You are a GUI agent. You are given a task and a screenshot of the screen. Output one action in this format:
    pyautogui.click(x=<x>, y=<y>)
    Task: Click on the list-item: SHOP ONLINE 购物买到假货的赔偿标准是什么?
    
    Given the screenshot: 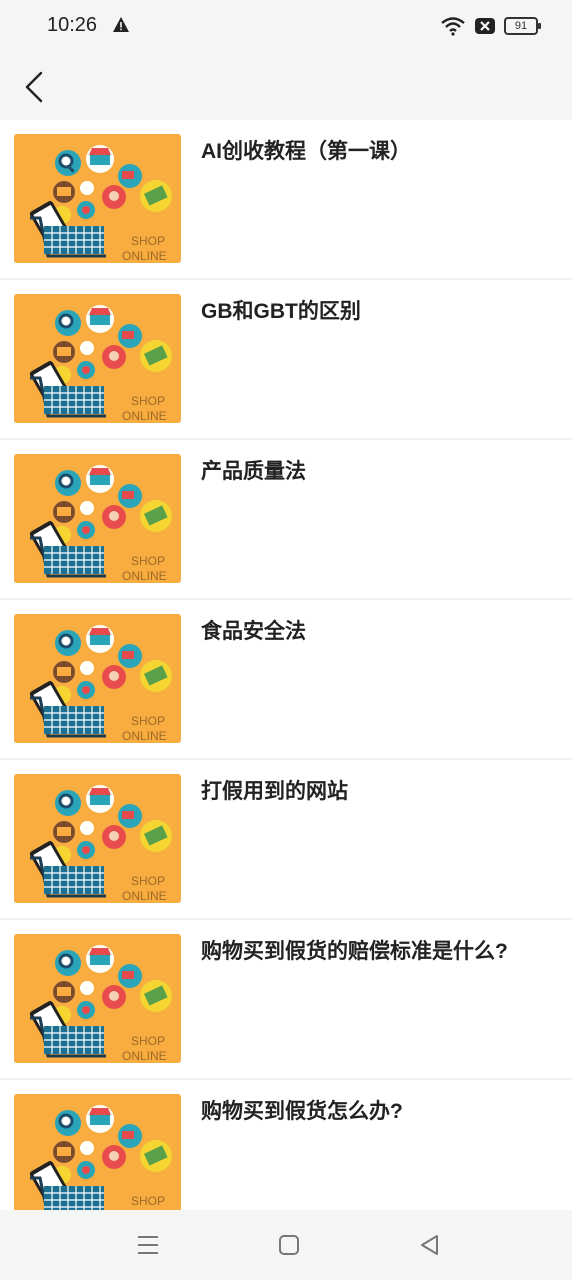 What is the action you would take?
    pyautogui.click(x=286, y=1000)
    